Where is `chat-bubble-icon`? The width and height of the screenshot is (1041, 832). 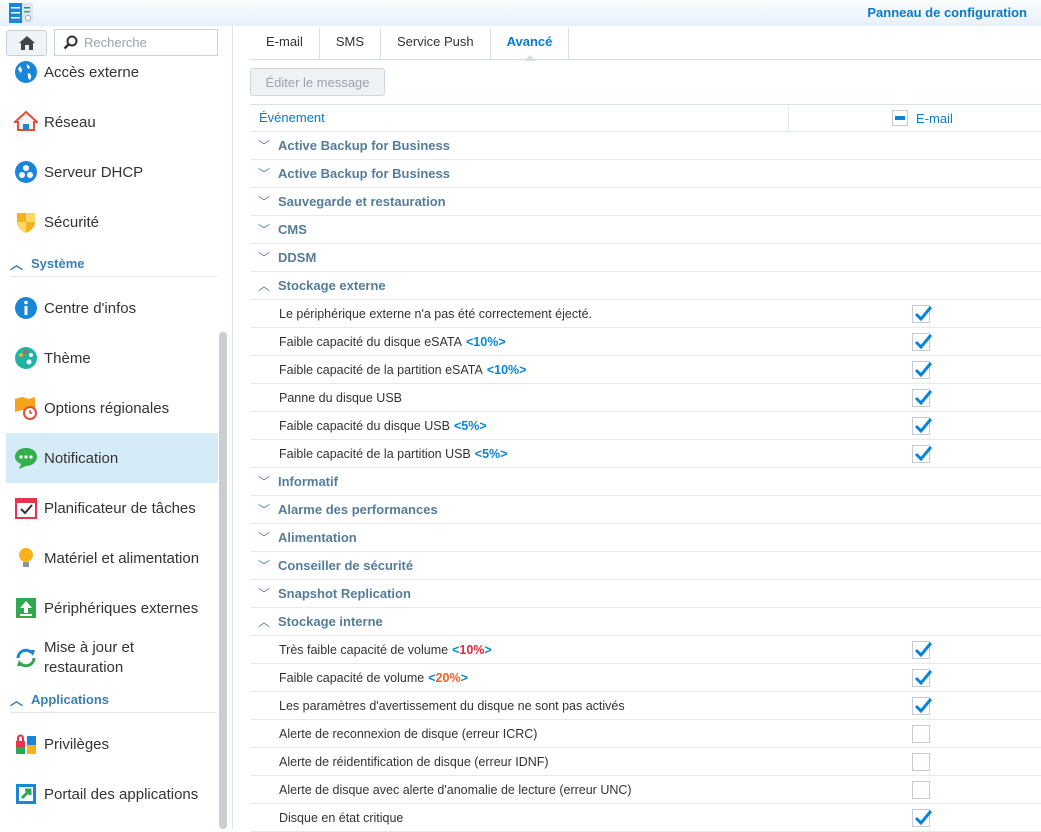
chat-bubble-icon is located at coordinates (26, 458).